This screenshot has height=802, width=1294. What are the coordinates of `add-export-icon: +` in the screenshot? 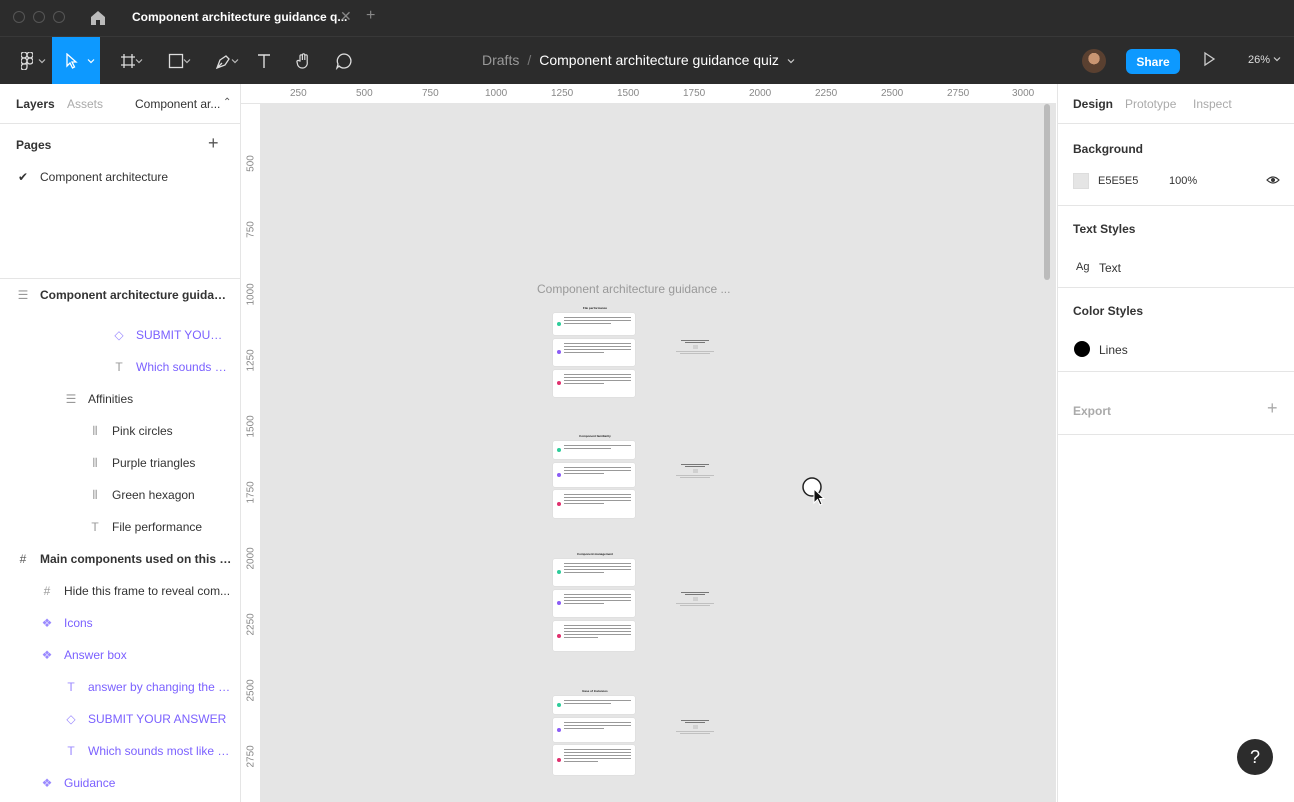 It's located at (1272, 408).